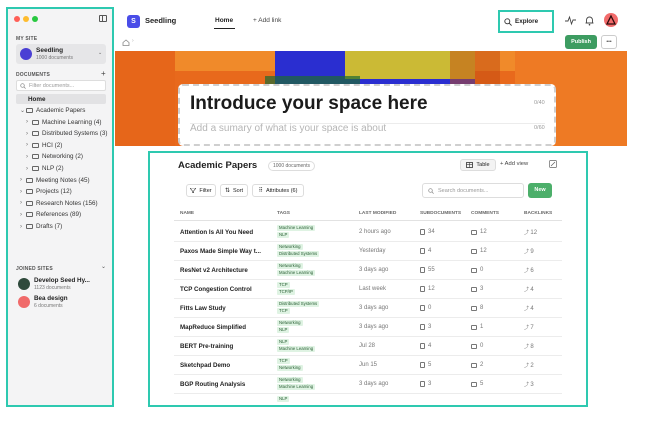 Image resolution: width=650 pixels, height=425 pixels. I want to click on backlinks-count: ⤴ 12, so click(530, 232).